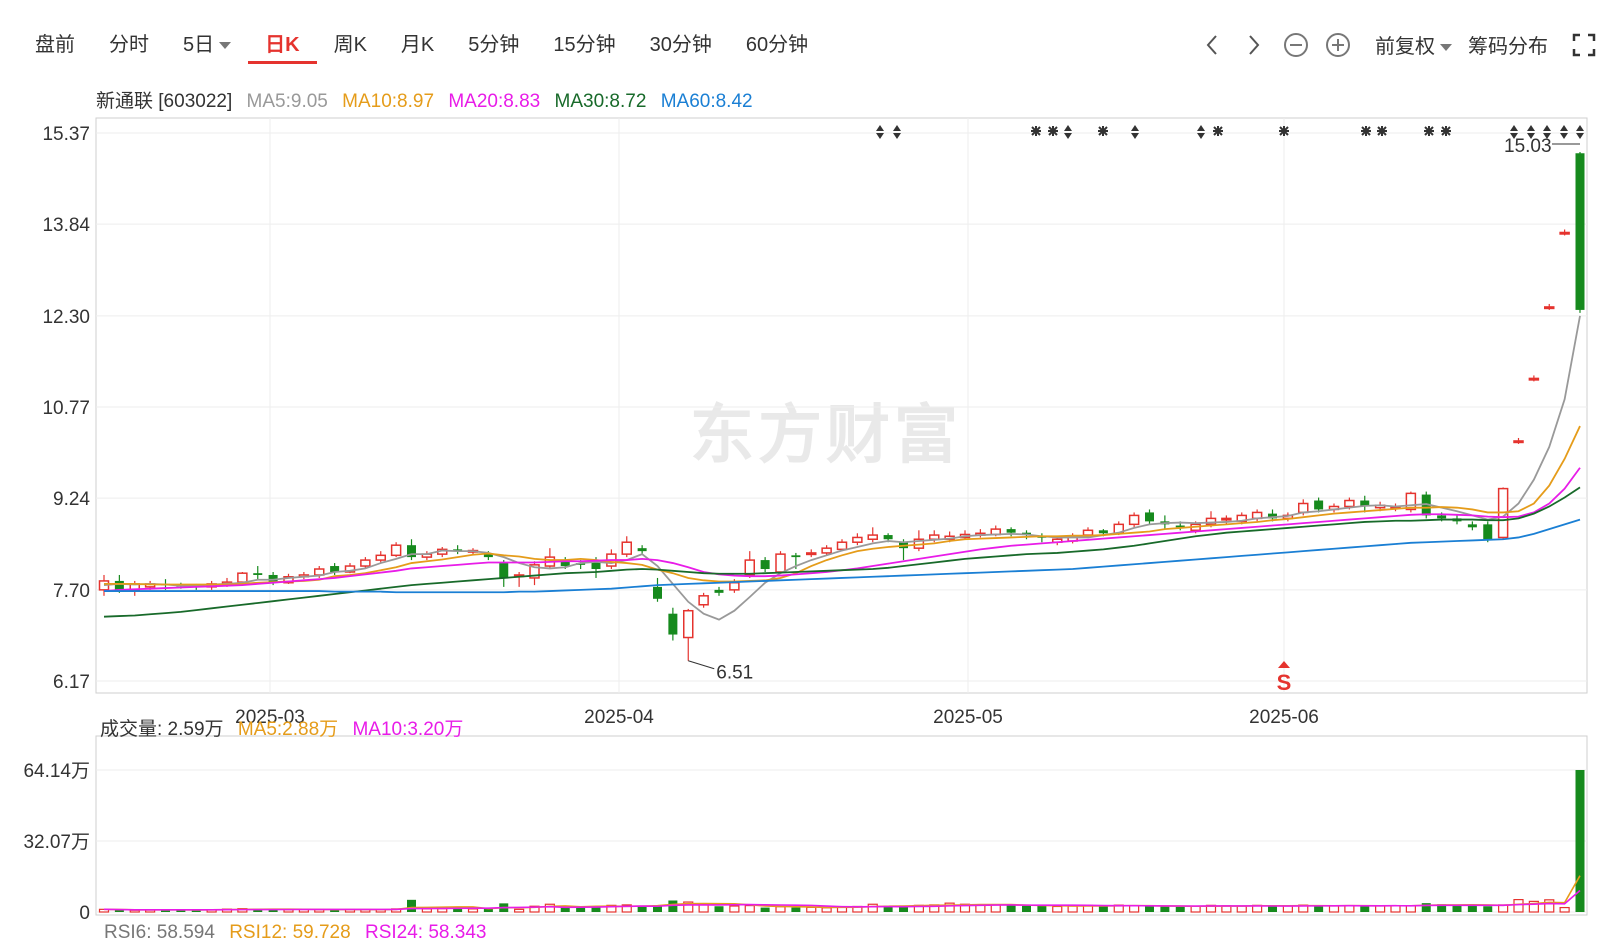  What do you see at coordinates (701, 665) in the screenshot?
I see `low-annotation-line` at bounding box center [701, 665].